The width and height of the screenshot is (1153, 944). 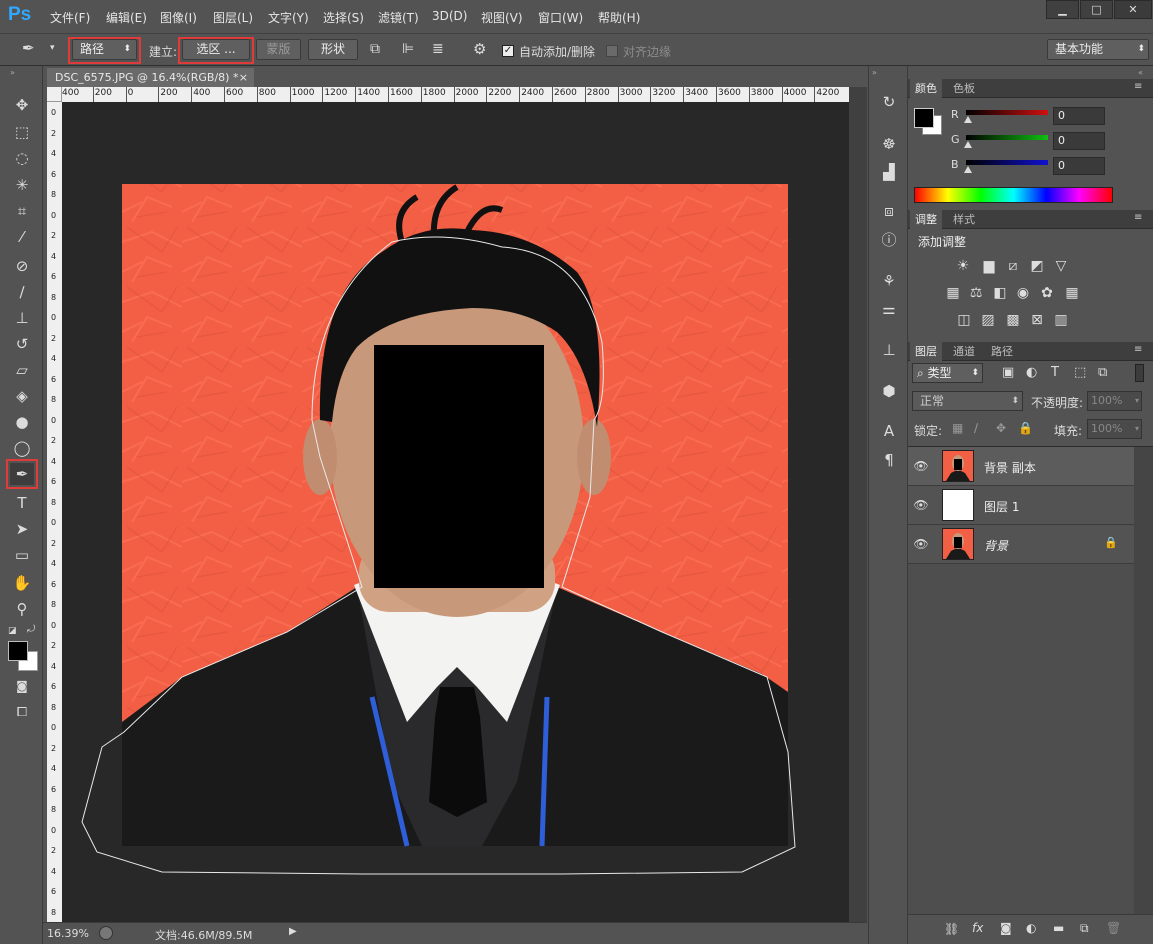 I want to click on exposure-icon: ◩, so click(x=1037, y=266).